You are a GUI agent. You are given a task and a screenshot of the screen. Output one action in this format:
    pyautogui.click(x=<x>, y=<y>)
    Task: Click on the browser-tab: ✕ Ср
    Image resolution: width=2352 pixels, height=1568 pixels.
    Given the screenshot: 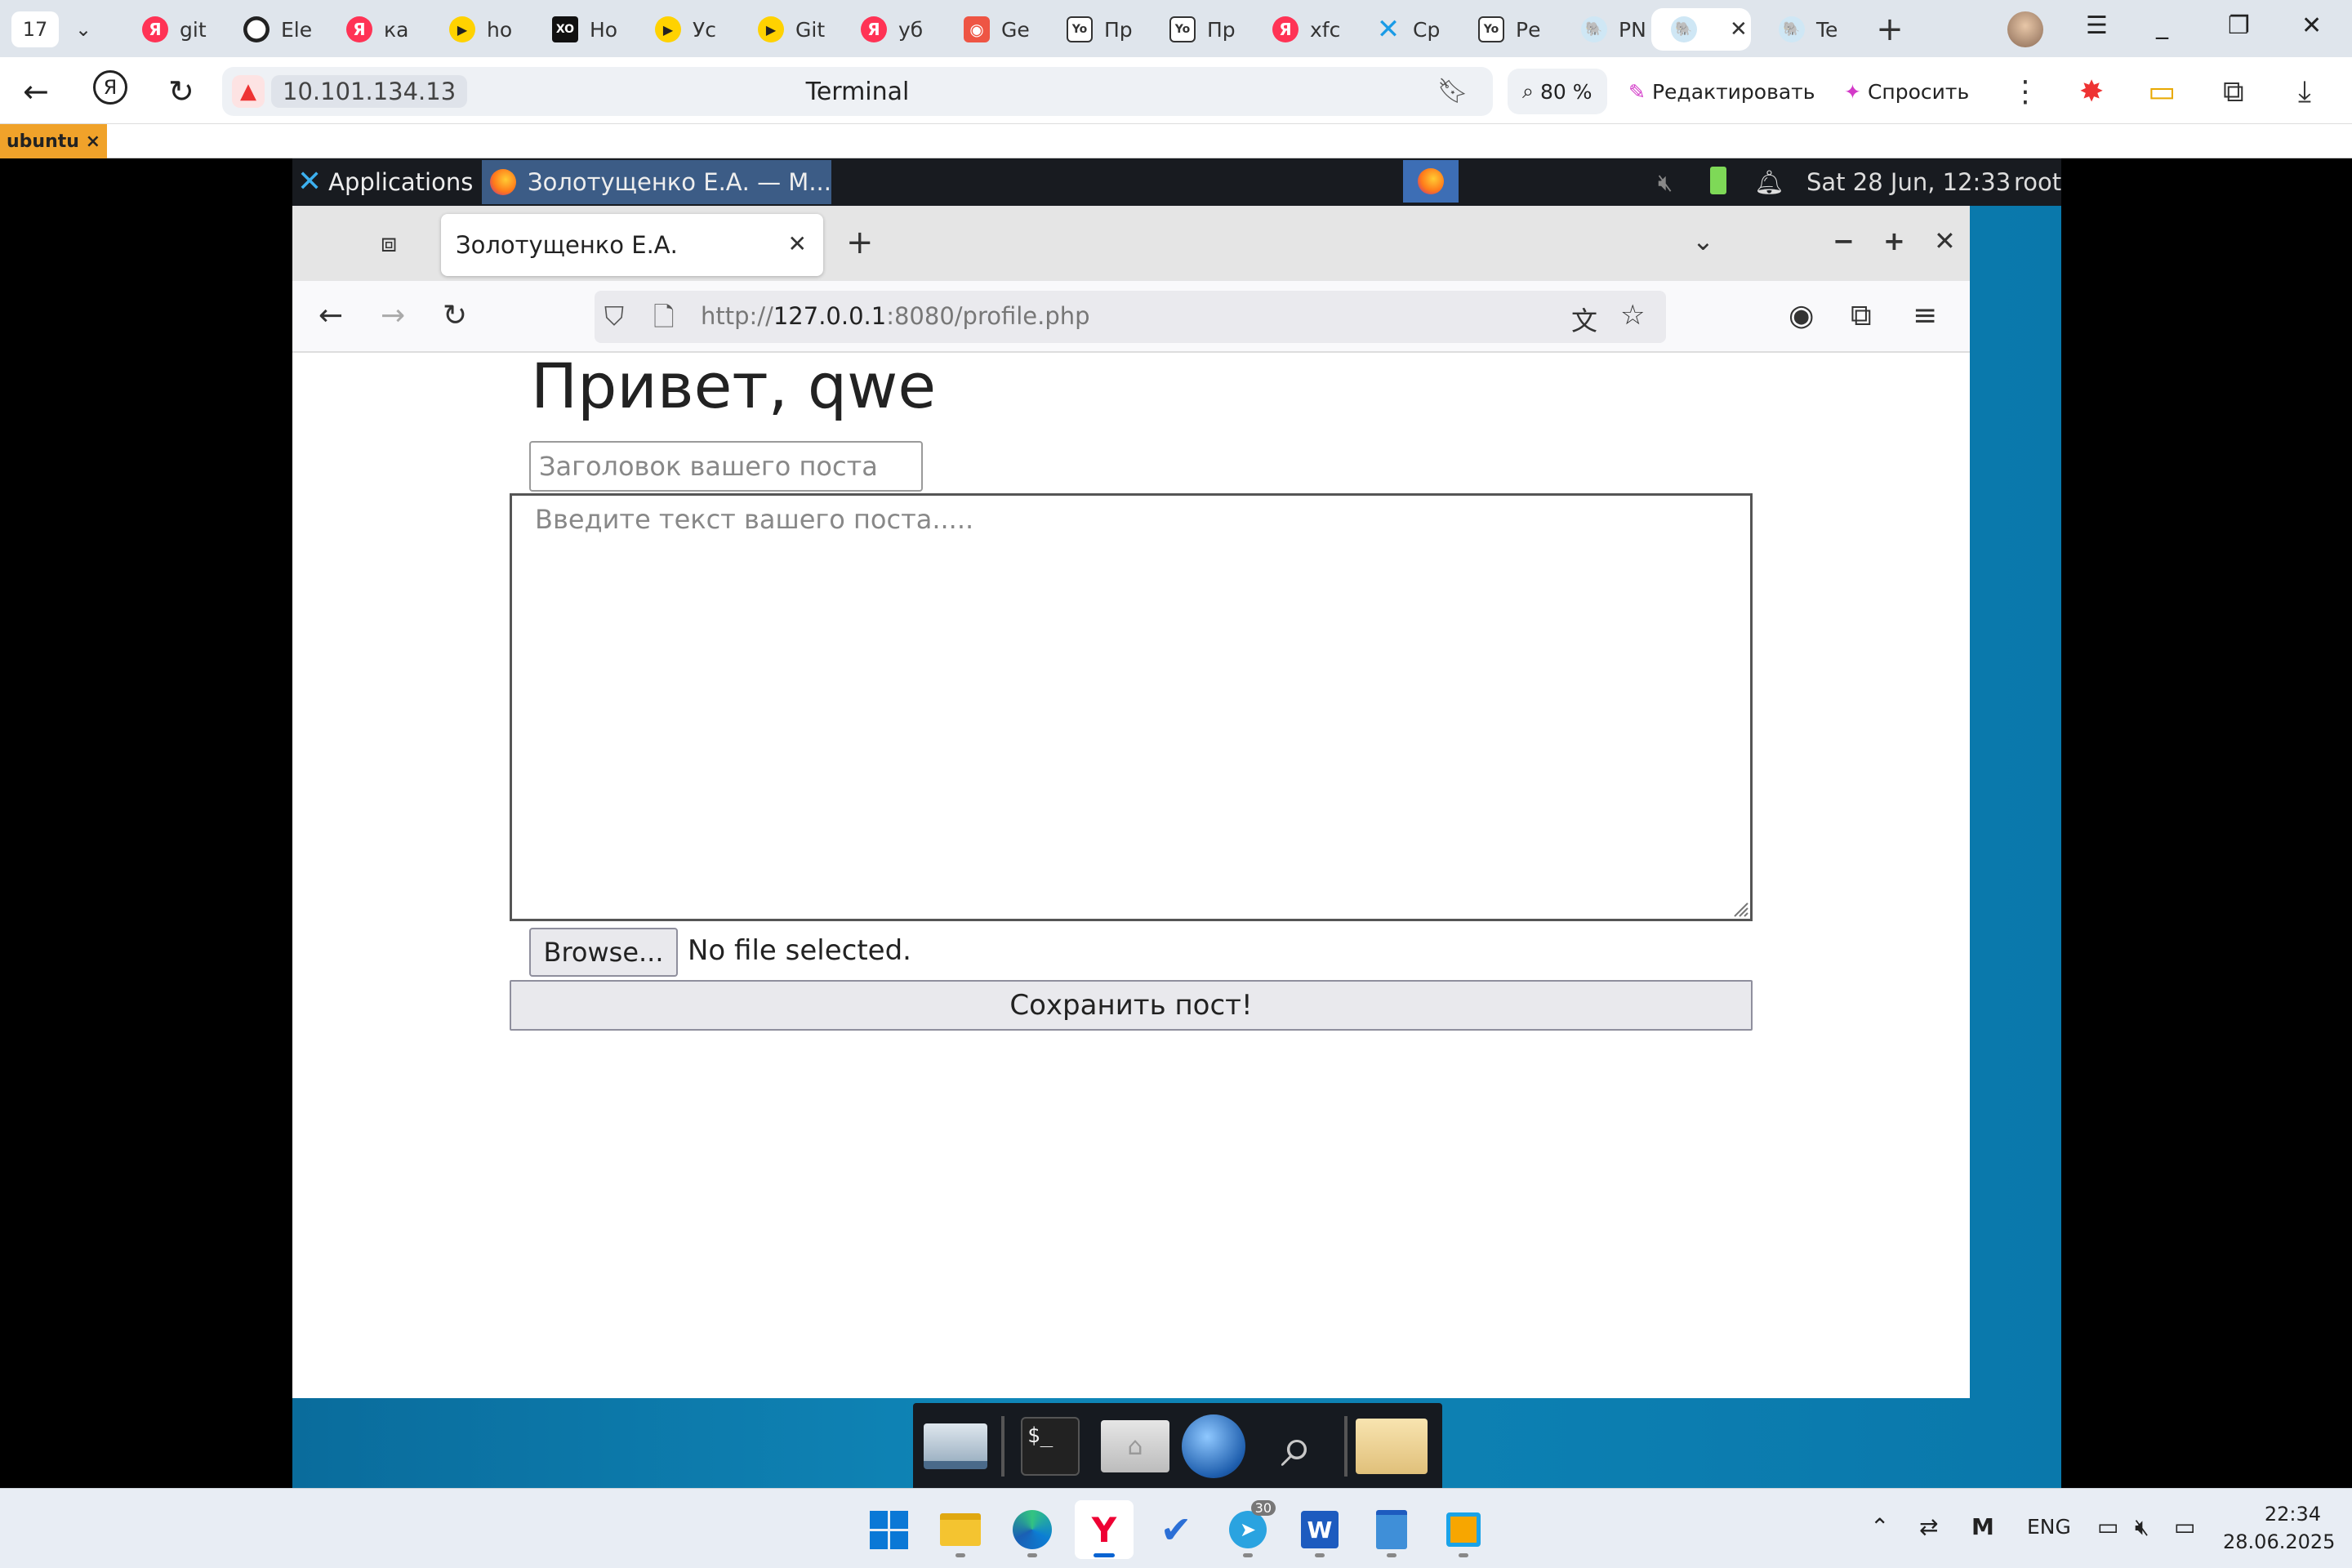 What is the action you would take?
    pyautogui.click(x=1404, y=29)
    